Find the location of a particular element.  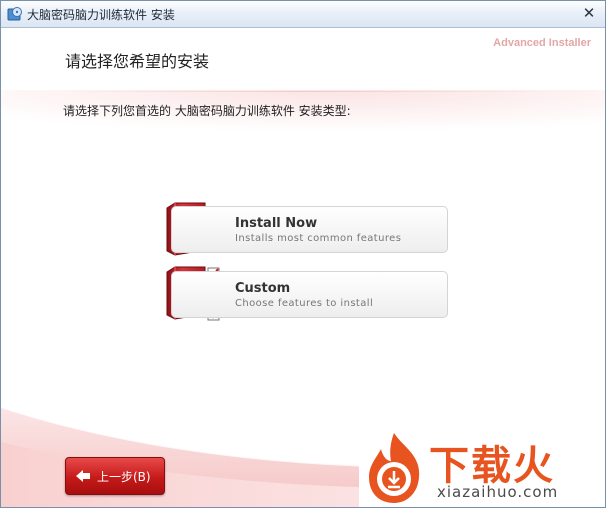

option-install-now-title: Install Now is located at coordinates (276, 223).